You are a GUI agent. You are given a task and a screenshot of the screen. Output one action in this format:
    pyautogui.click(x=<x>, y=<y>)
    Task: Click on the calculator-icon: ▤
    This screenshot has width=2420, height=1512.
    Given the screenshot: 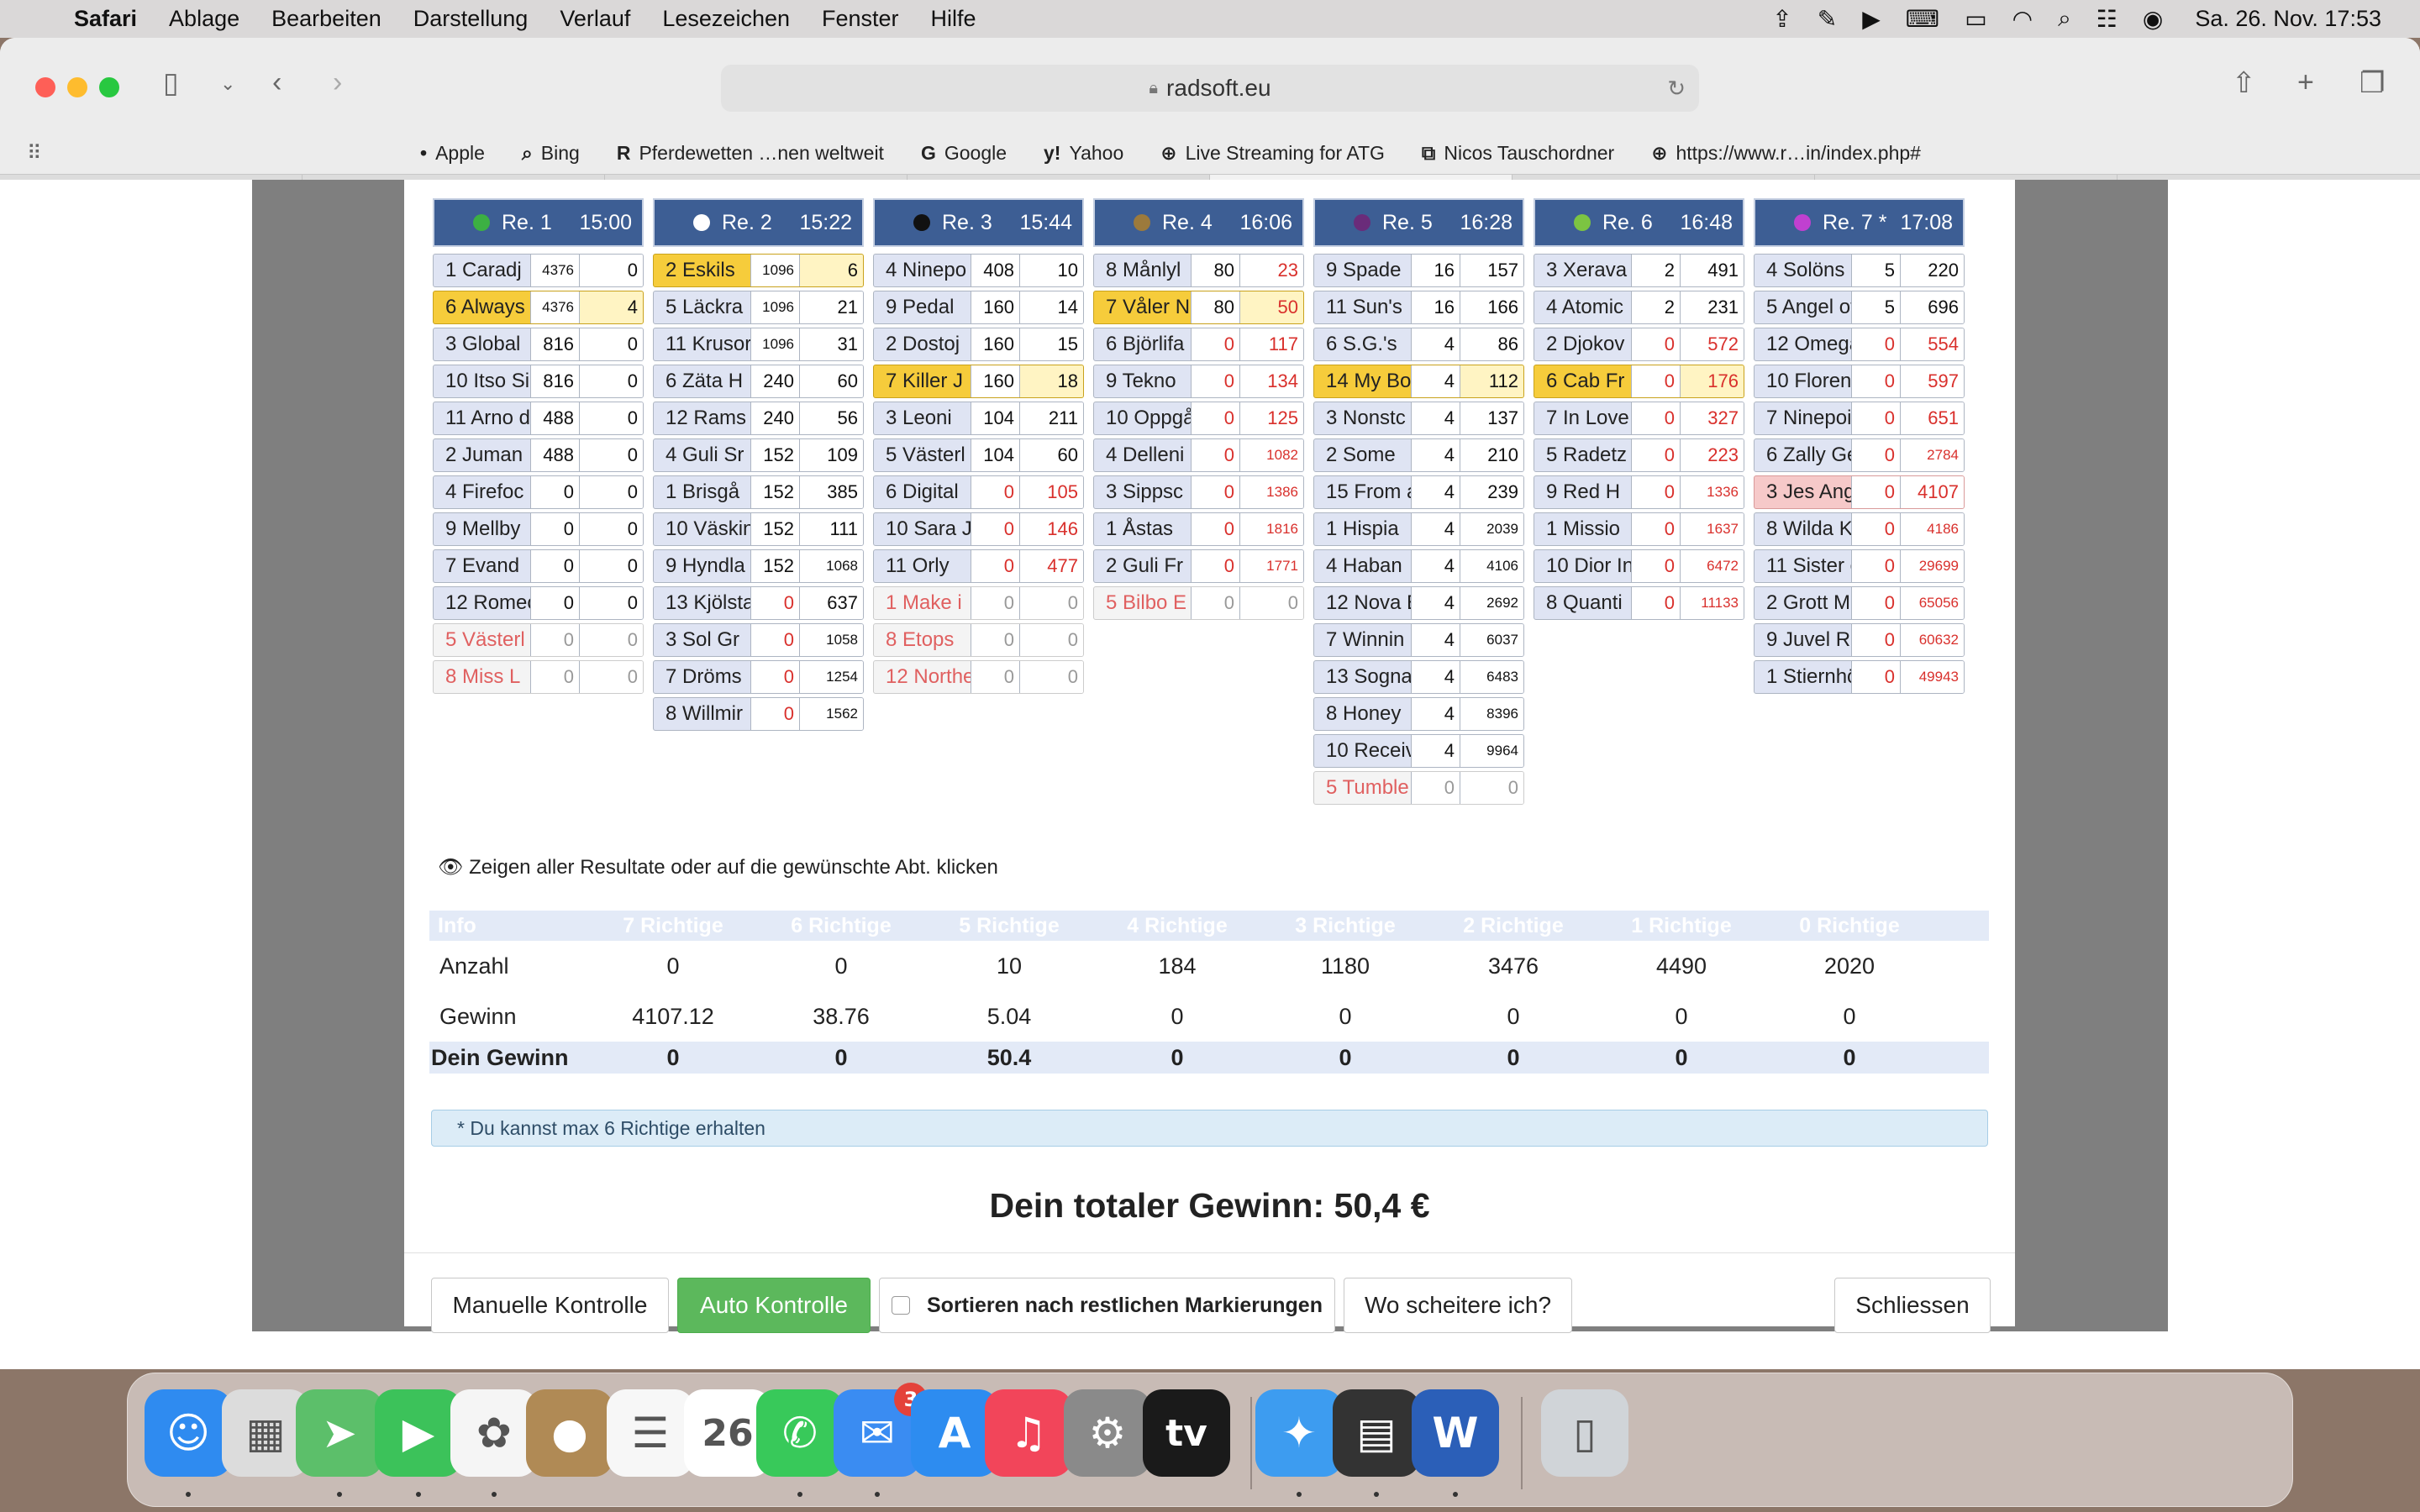 What is the action you would take?
    pyautogui.click(x=1377, y=1433)
    